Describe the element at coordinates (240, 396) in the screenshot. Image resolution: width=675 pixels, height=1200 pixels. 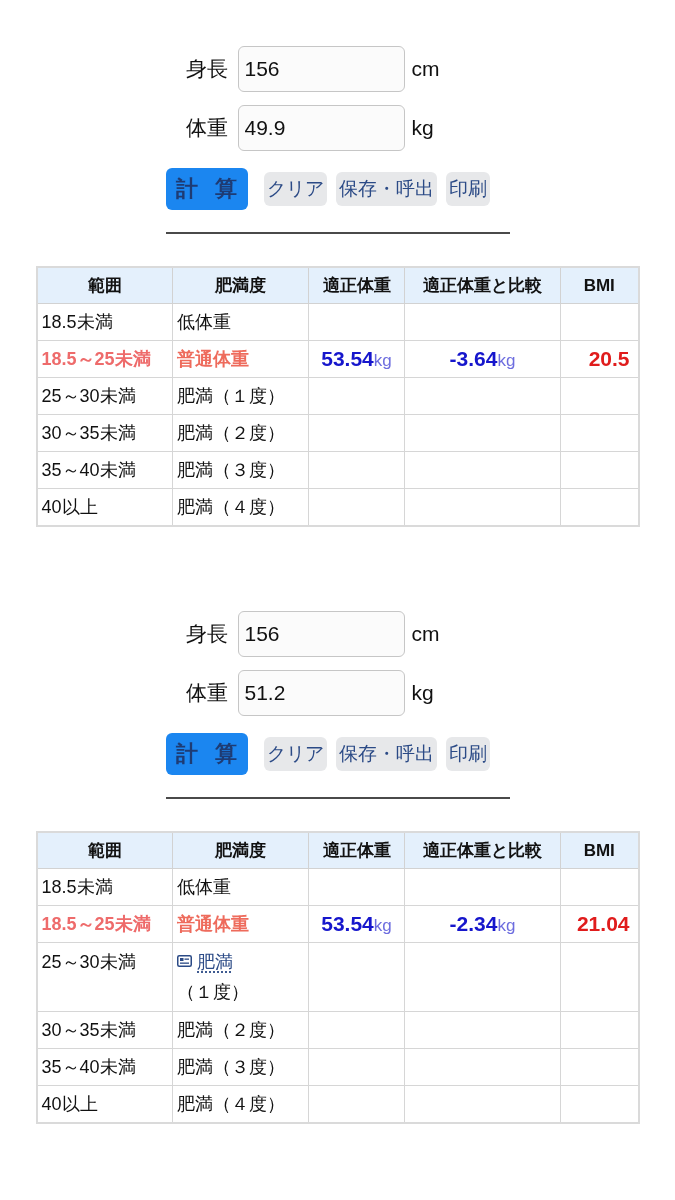
I see `table-cell: 肥満（１度）` at that location.